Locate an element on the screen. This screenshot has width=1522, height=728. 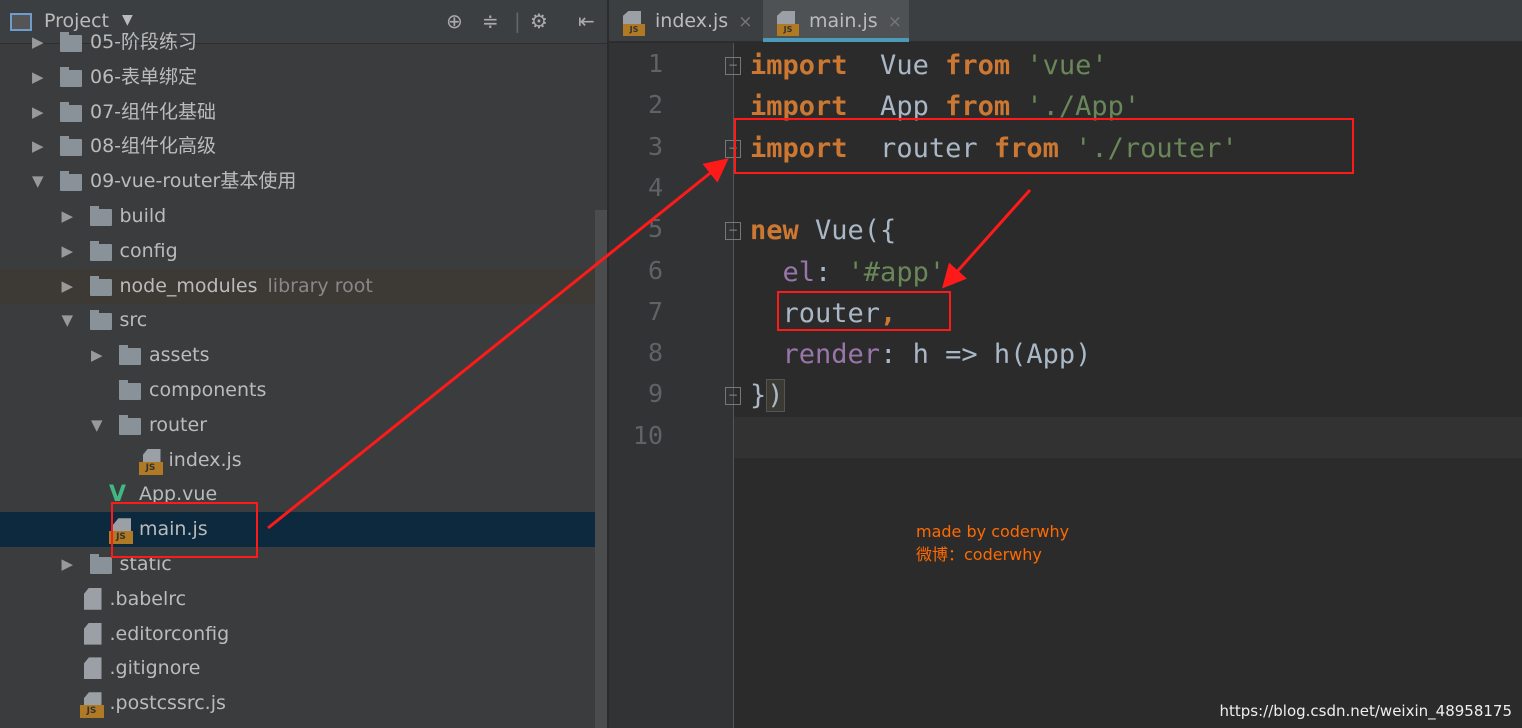
tree-item: ▶ 07-组件化基础 is located at coordinates (297, 112).